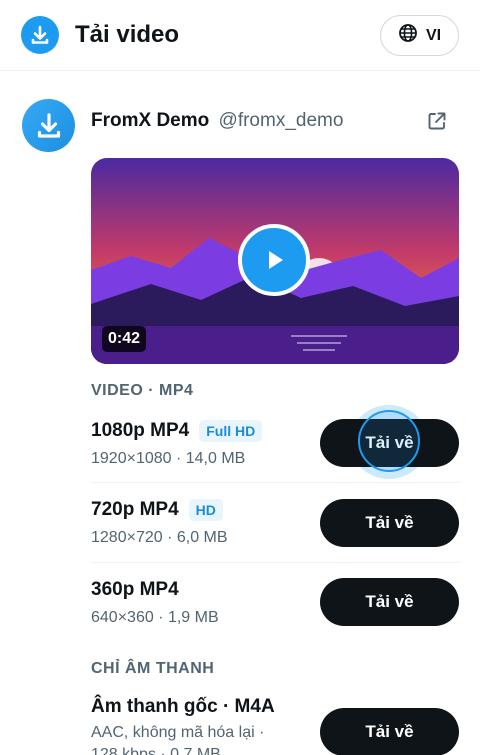 This screenshot has width=480, height=755. What do you see at coordinates (135, 509) in the screenshot?
I see `format-name: 720p MP4` at bounding box center [135, 509].